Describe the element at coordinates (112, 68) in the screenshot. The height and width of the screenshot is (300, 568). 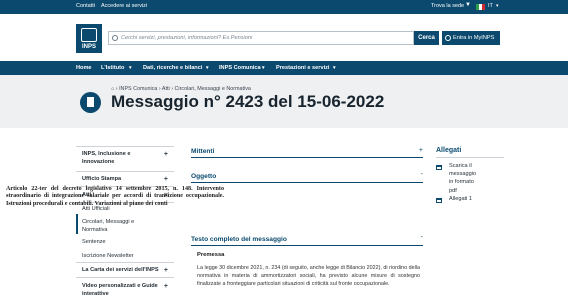
I see `nav-istituto: L'Istituto` at that location.